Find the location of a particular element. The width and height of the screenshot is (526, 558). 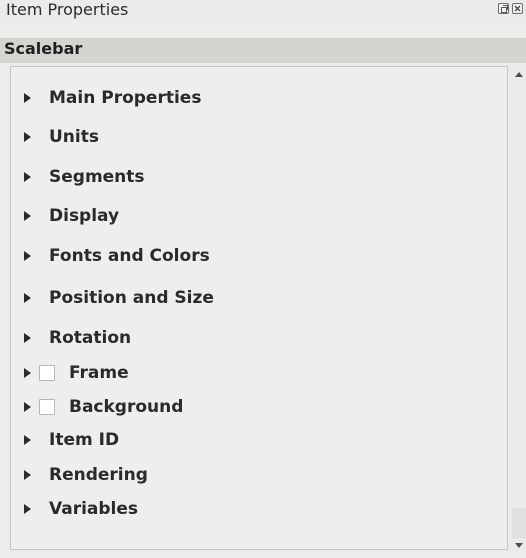

section-main-properties: Main Properties is located at coordinates (112, 98).